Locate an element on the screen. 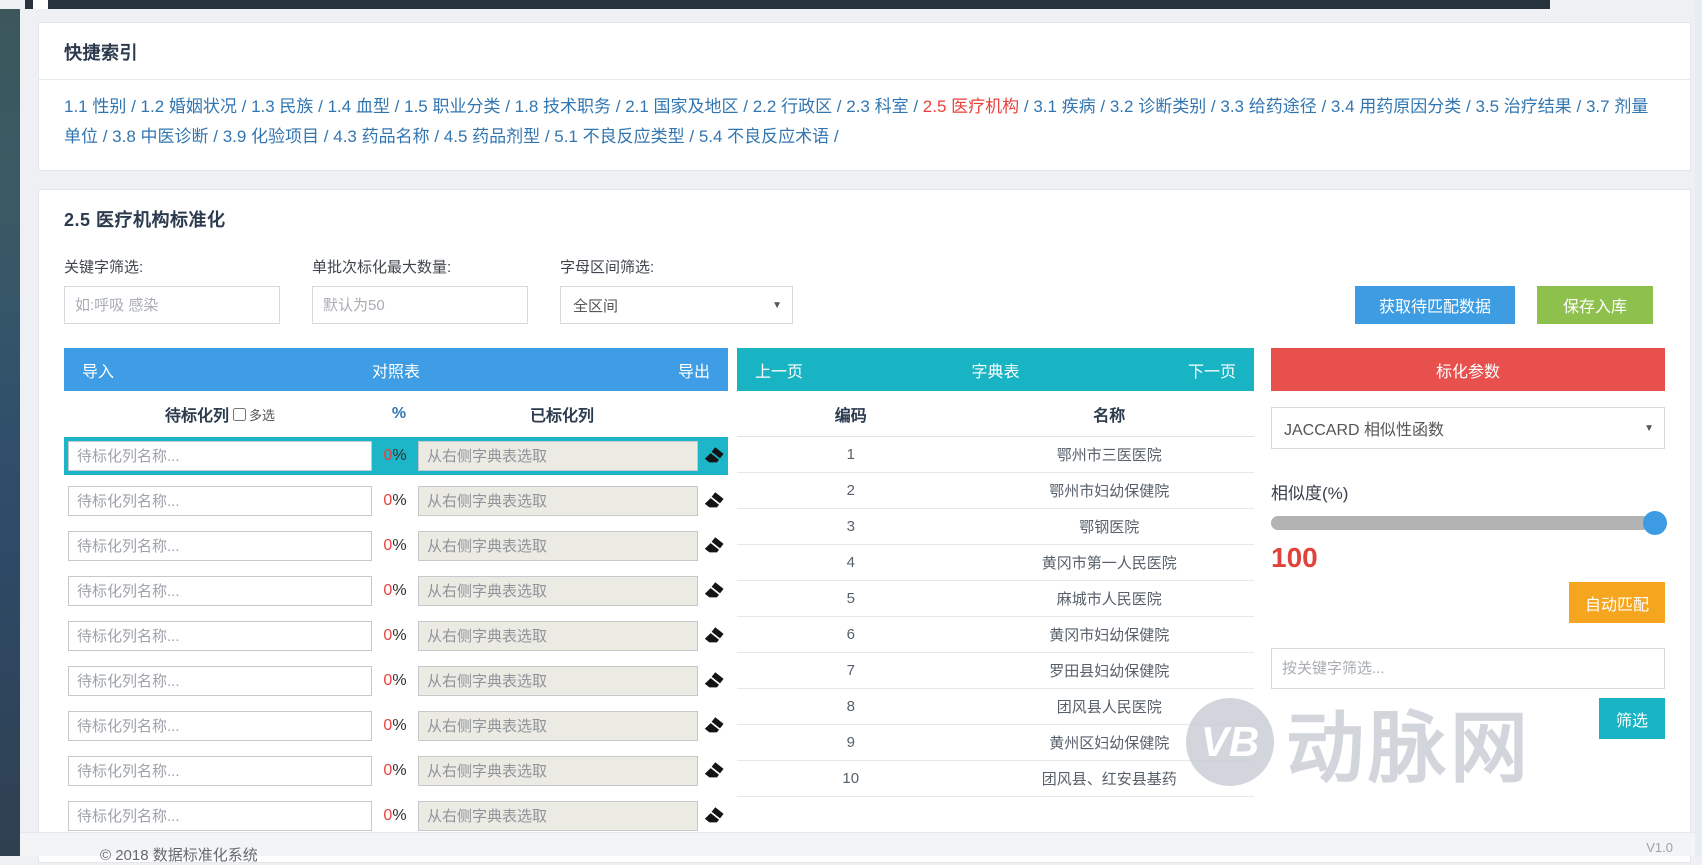 The width and height of the screenshot is (1702, 865). quick-index-link: 2.1 国家及地区 is located at coordinates (681, 106).